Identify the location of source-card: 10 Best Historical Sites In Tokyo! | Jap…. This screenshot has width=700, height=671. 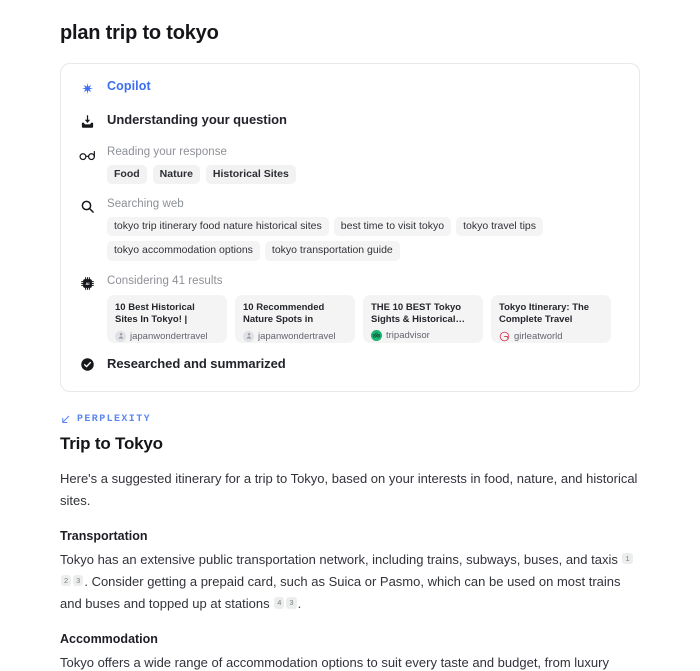
(167, 318).